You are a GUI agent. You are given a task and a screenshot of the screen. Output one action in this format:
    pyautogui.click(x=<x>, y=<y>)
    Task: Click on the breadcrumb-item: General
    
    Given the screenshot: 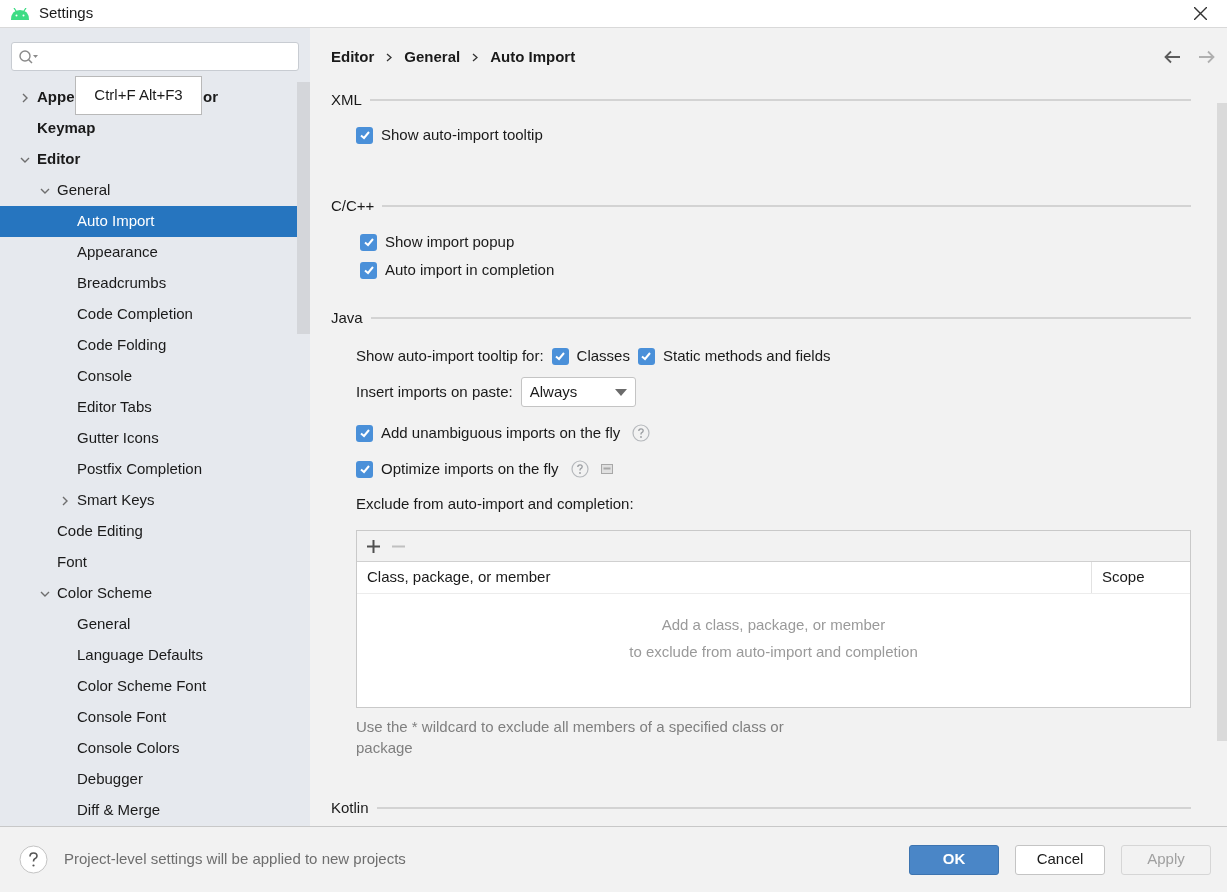 What is the action you would take?
    pyautogui.click(x=432, y=57)
    